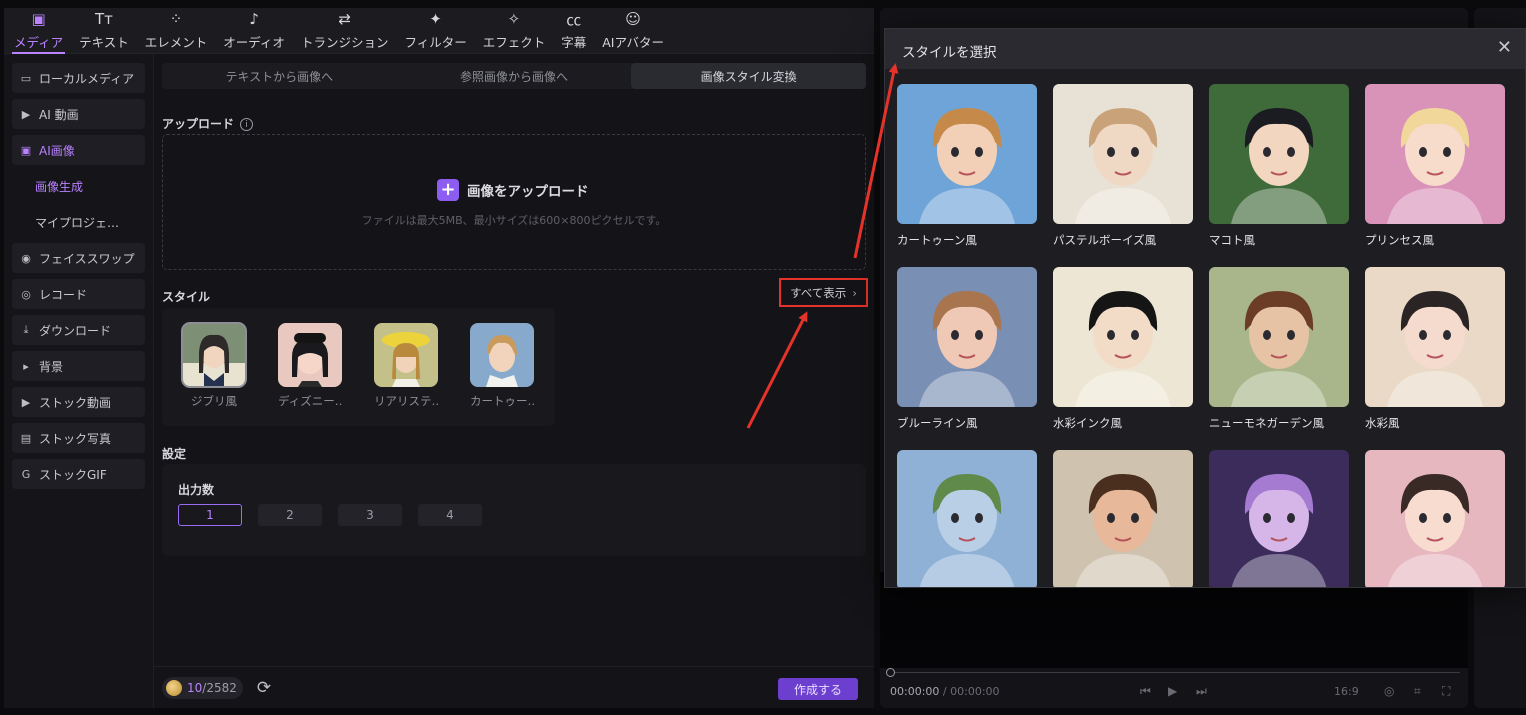 This screenshot has width=1526, height=715. I want to click on show-all-button: すべて表示 ›, so click(823, 292).